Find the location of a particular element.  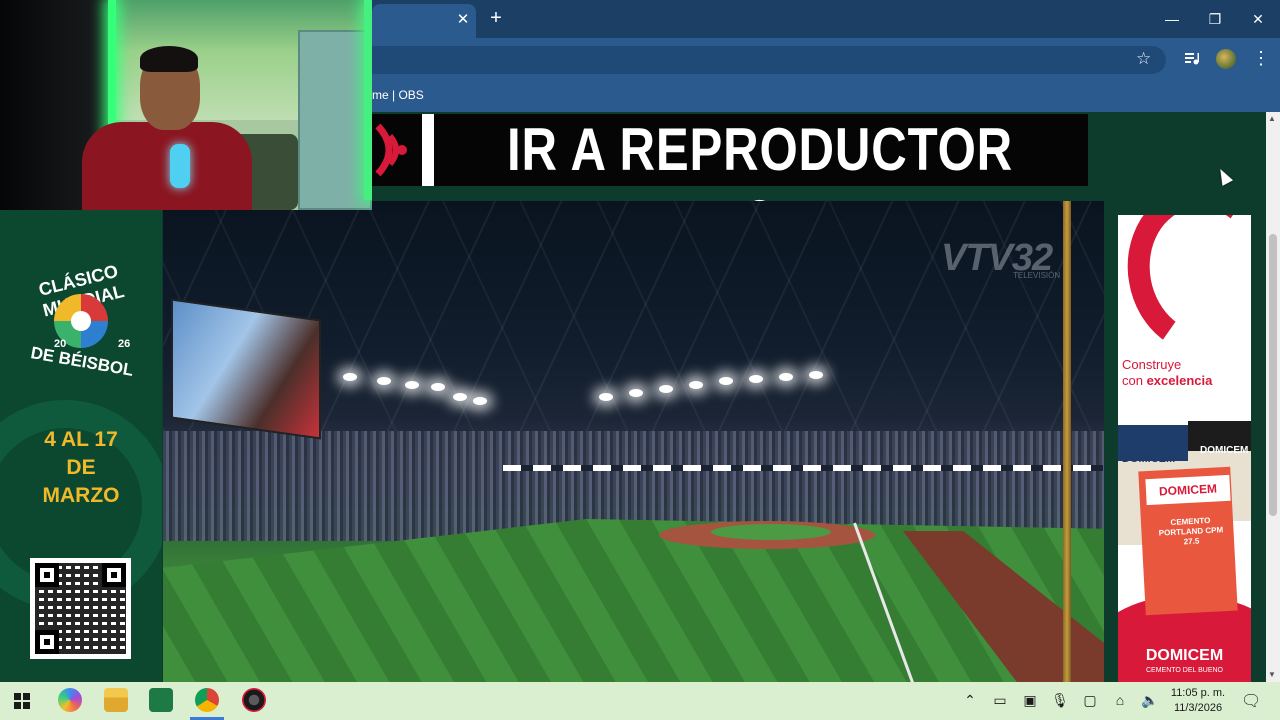

tournament-logo-ball is located at coordinates (81, 321).